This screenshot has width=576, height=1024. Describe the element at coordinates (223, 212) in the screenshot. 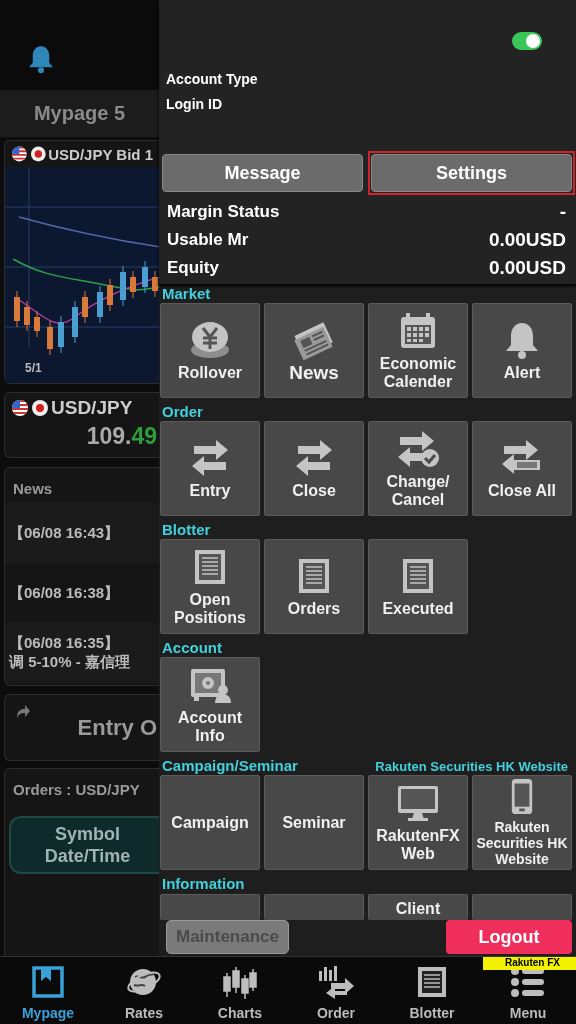

I see `field-label: Margin Status` at that location.